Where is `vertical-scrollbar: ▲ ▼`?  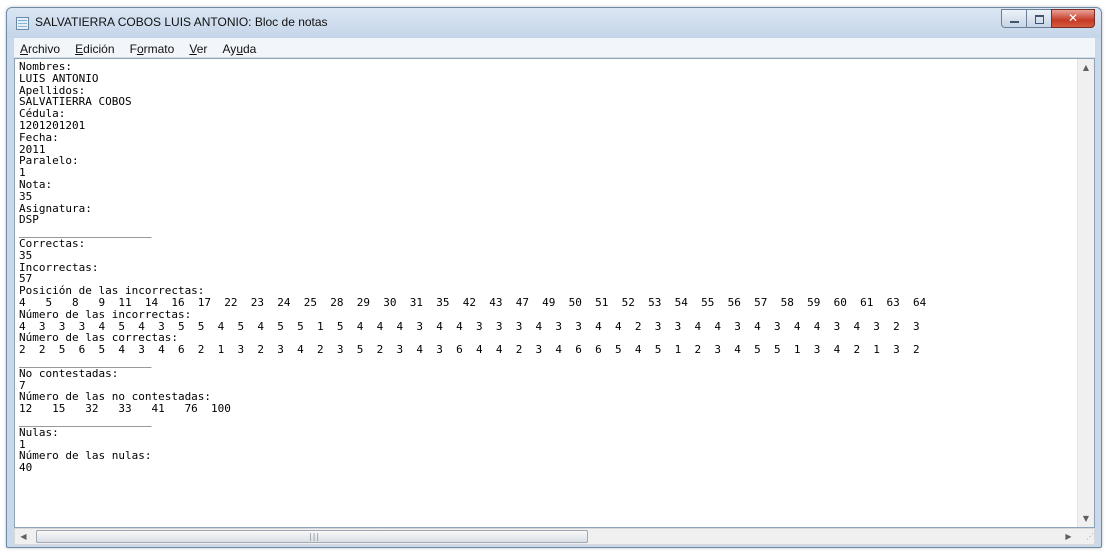 vertical-scrollbar: ▲ ▼ is located at coordinates (1085, 293).